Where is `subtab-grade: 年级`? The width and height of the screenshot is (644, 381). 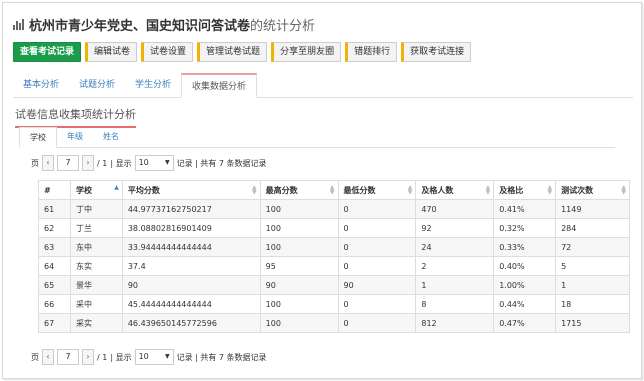 subtab-grade: 年级 is located at coordinates (75, 137).